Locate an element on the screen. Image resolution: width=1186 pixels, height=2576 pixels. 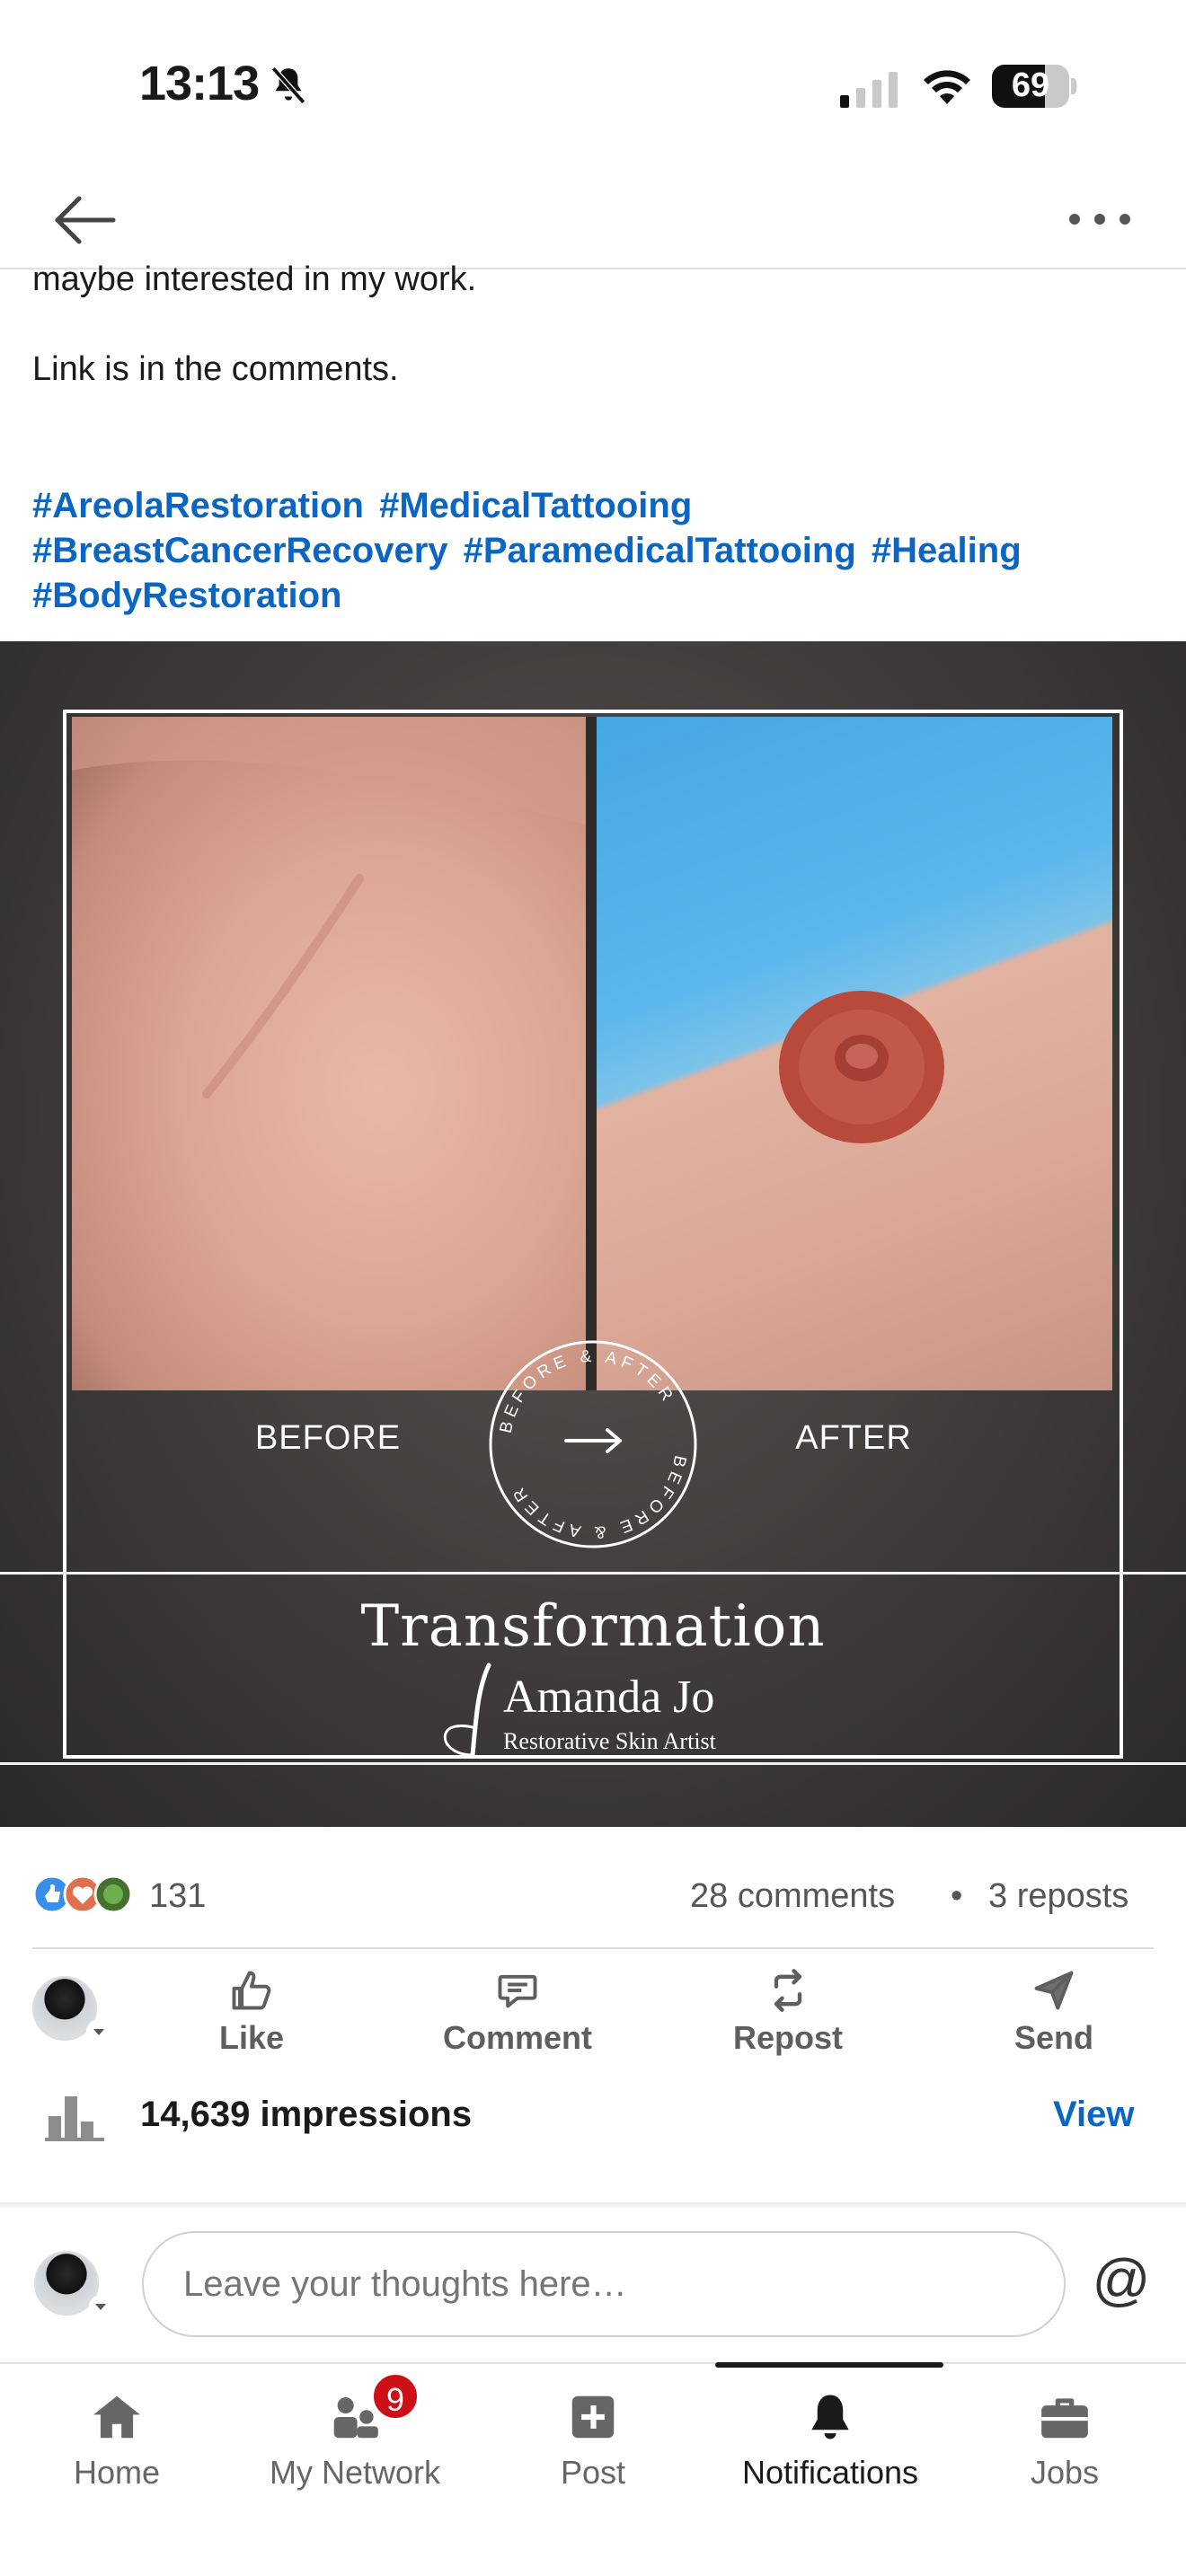
repost-button: Repost is located at coordinates (788, 2012).